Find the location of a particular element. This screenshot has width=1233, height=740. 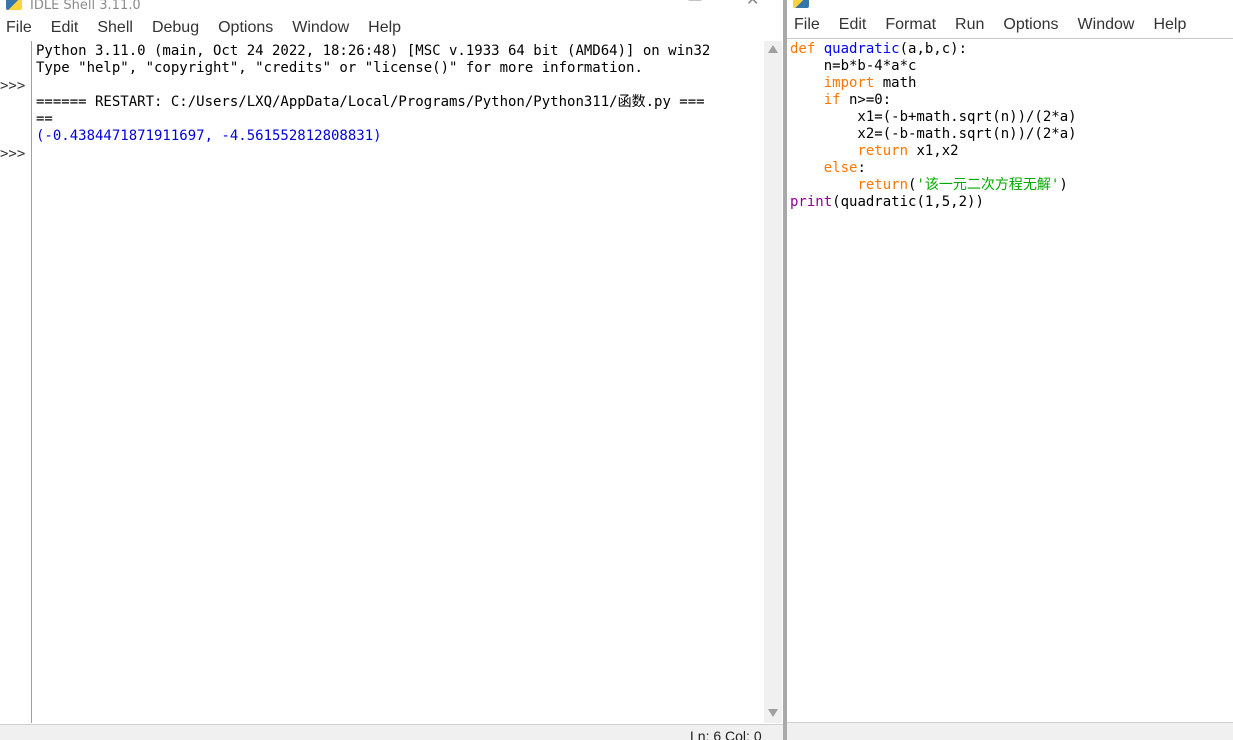

code-line: x2=(-b-math.sqrt(n))/(2*a) is located at coordinates (933, 134).